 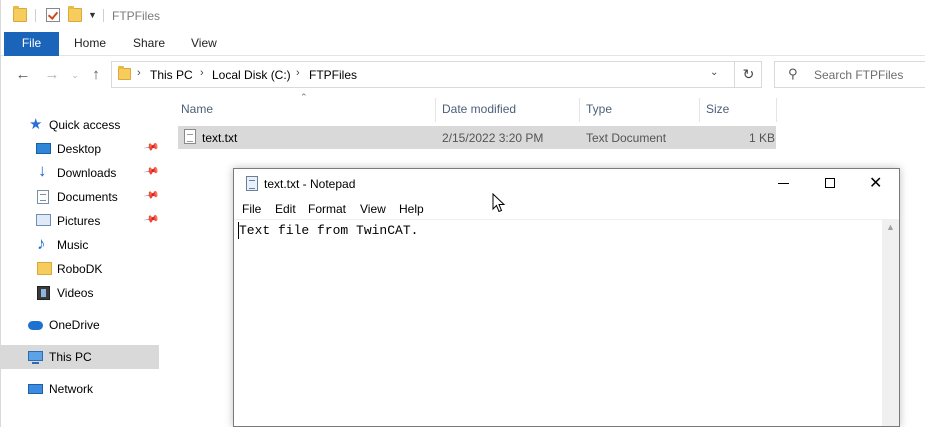 I want to click on nav-onedrive: OneDrive, so click(x=80, y=325).